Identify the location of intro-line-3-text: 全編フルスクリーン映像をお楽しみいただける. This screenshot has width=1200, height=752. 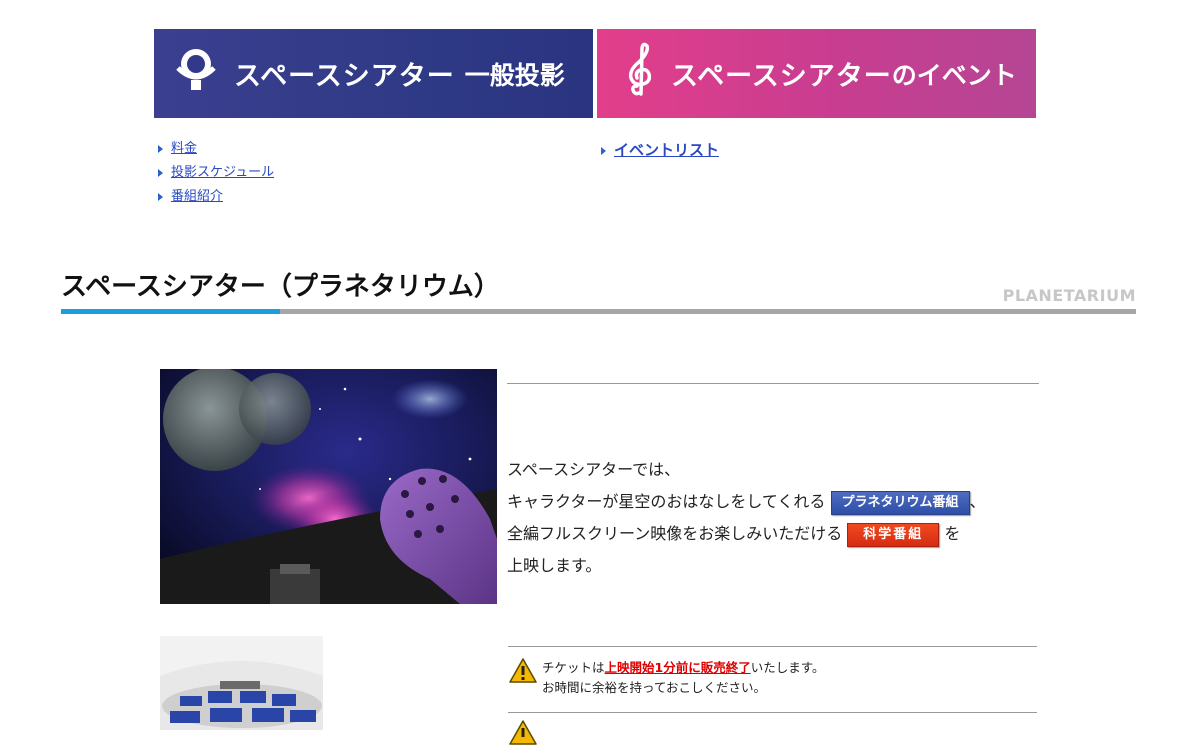
(675, 533).